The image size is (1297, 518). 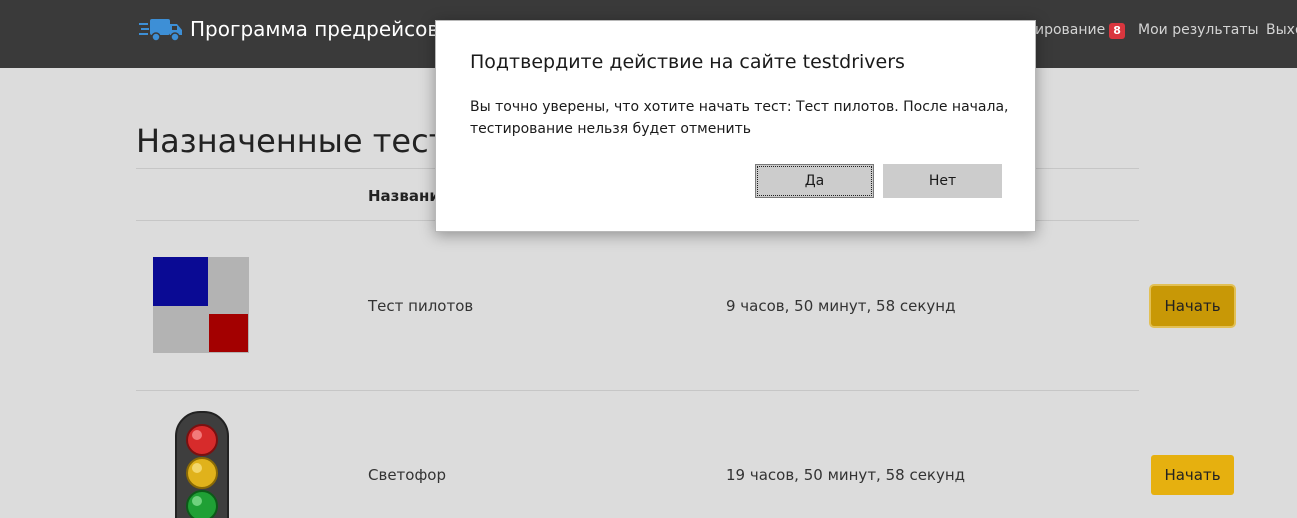 What do you see at coordinates (814, 181) in the screenshot?
I see `confirm-yes-button: Да` at bounding box center [814, 181].